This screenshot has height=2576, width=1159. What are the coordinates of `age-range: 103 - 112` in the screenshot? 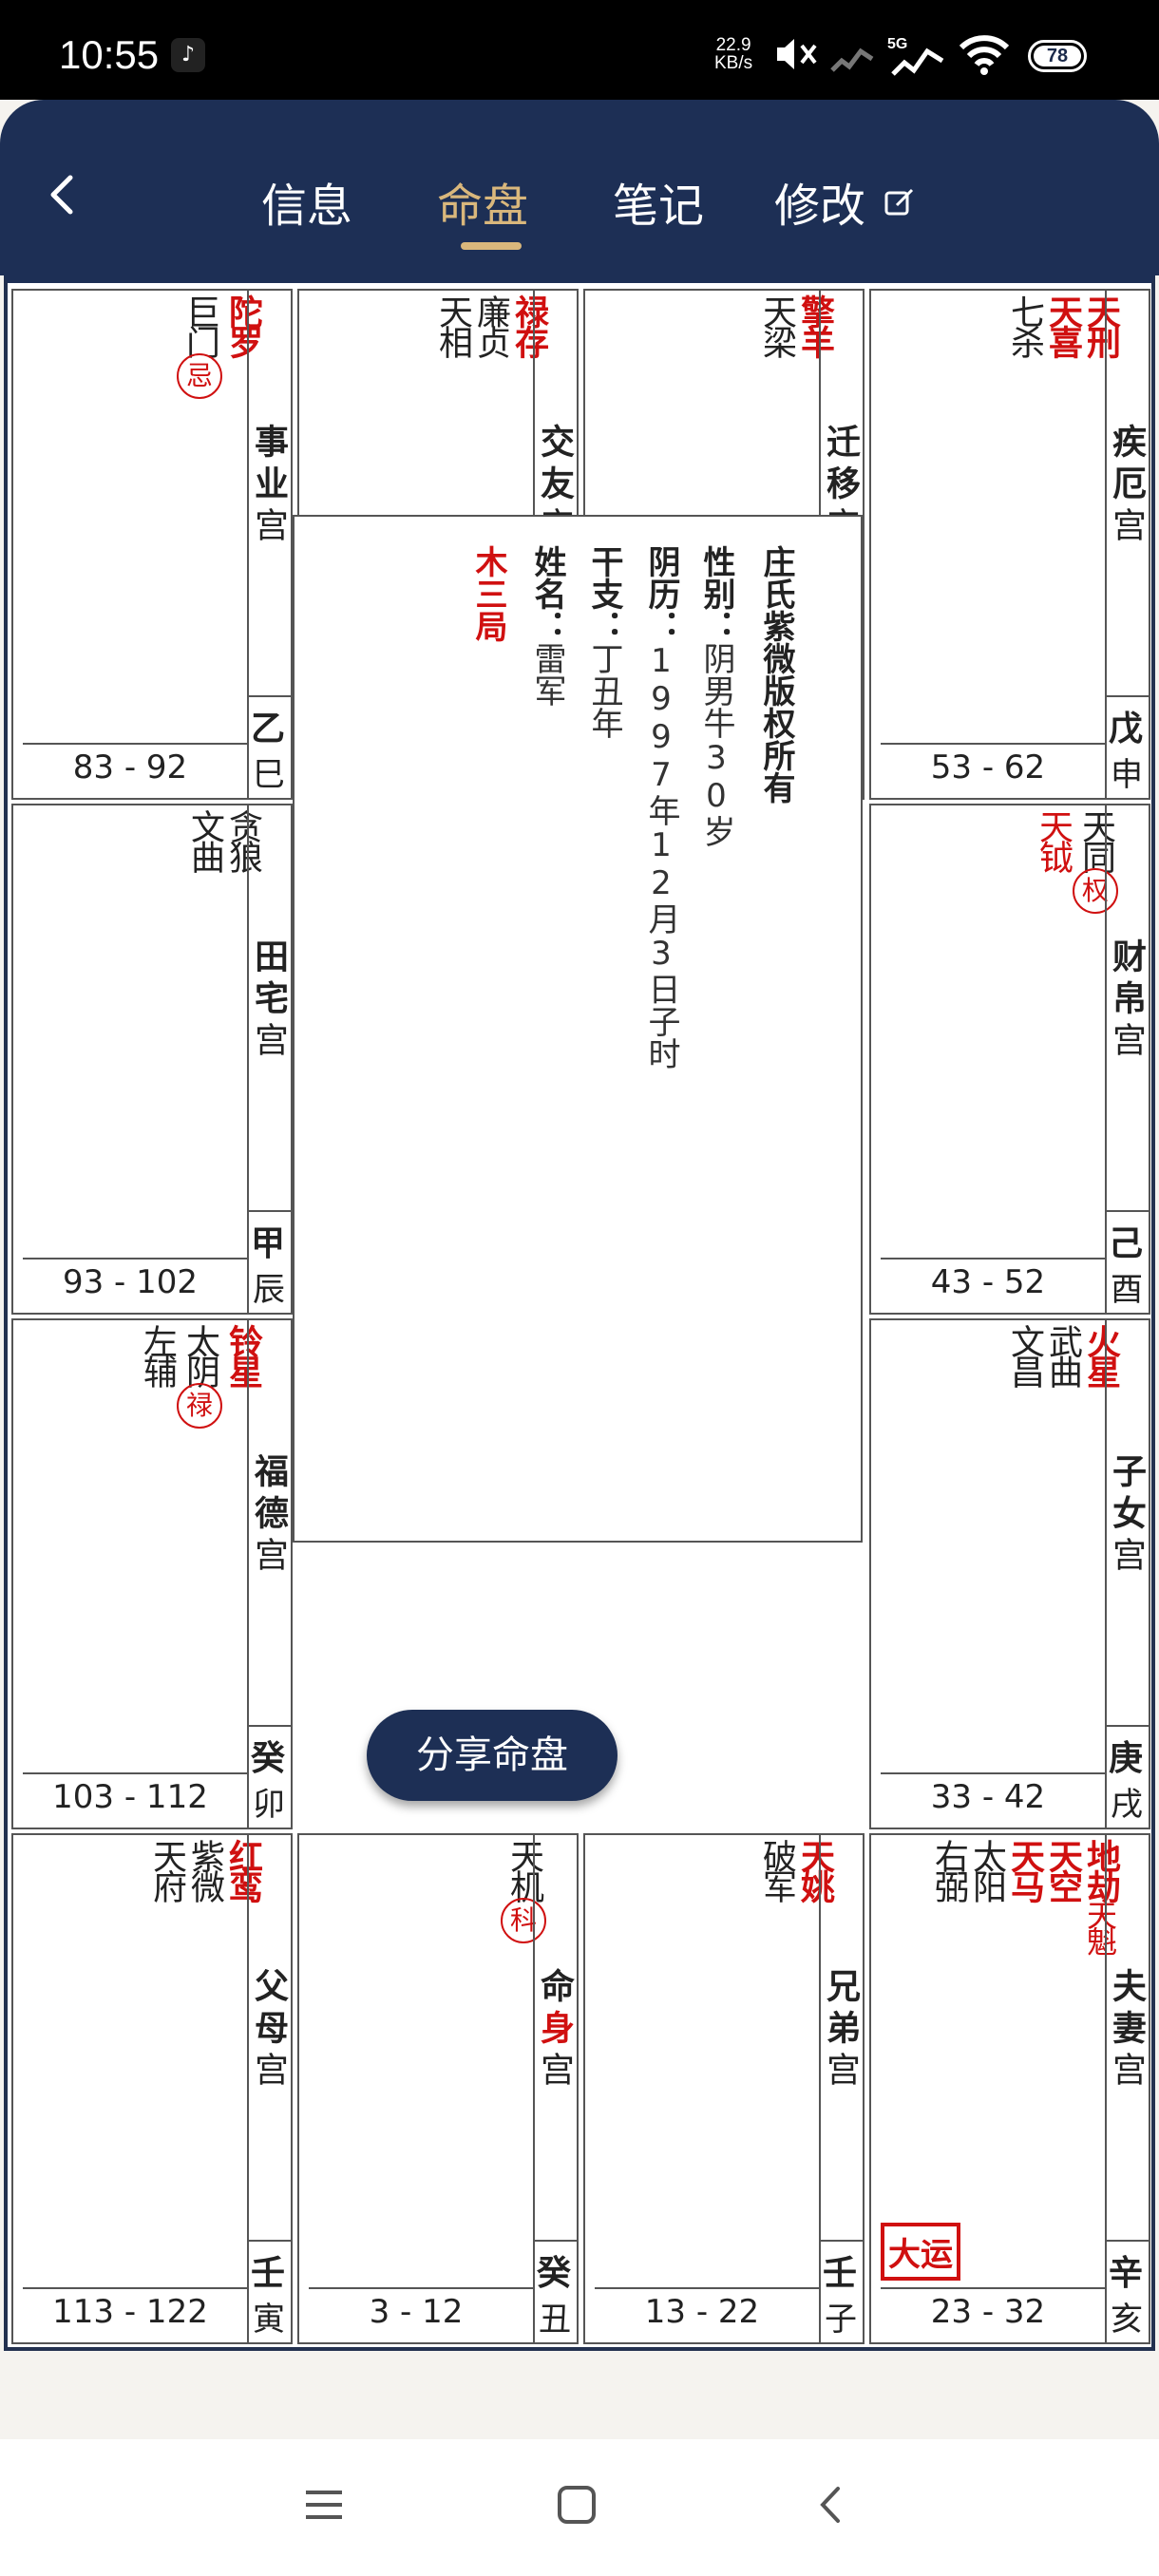 It's located at (130, 1797).